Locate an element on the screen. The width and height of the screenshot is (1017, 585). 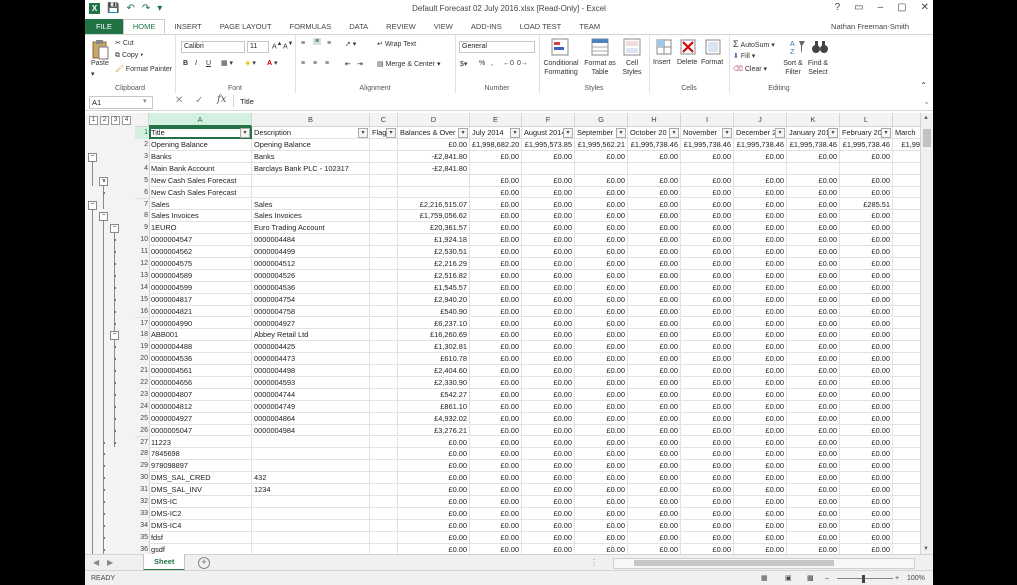
tab-home: HOME is located at coordinates (144, 26).